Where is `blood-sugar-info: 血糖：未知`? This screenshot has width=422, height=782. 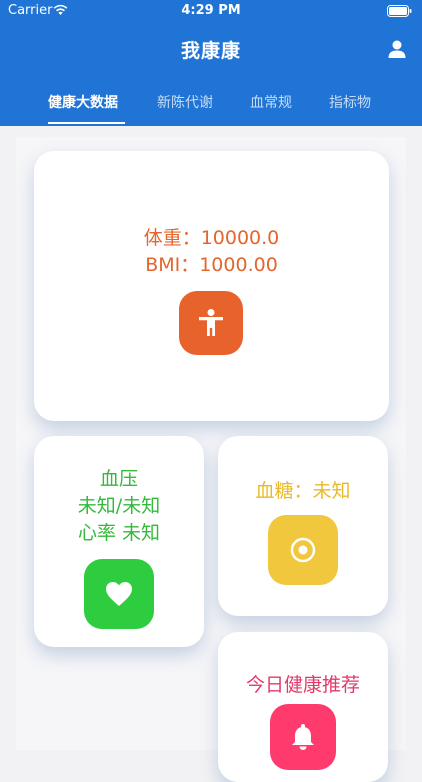
blood-sugar-info: 血糖：未知 is located at coordinates (303, 491).